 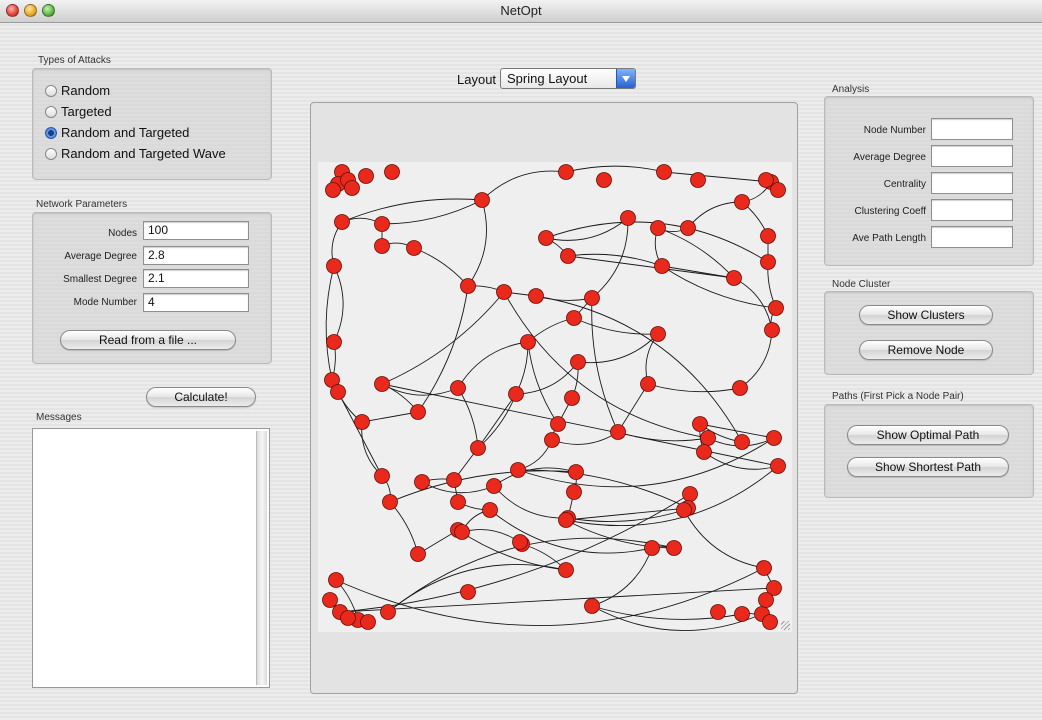 What do you see at coordinates (51, 153) in the screenshot?
I see `radio-random-targeted-wave` at bounding box center [51, 153].